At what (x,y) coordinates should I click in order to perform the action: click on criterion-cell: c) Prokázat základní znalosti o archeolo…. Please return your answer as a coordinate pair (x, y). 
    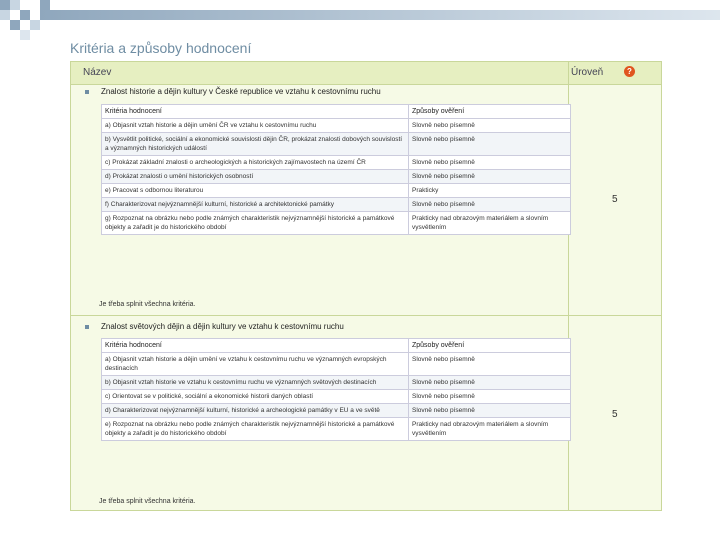
    Looking at the image, I should click on (255, 162).